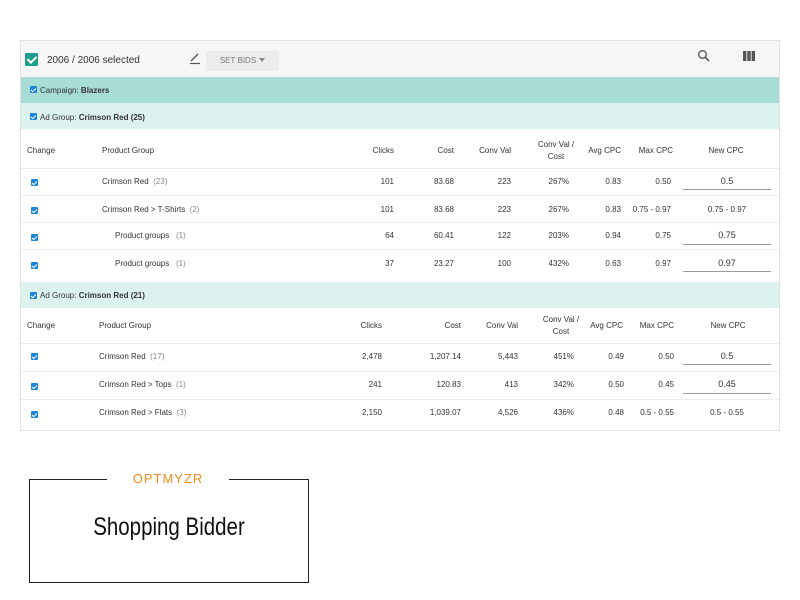  What do you see at coordinates (727, 235) in the screenshot?
I see `new-cpc-input: 0.75` at bounding box center [727, 235].